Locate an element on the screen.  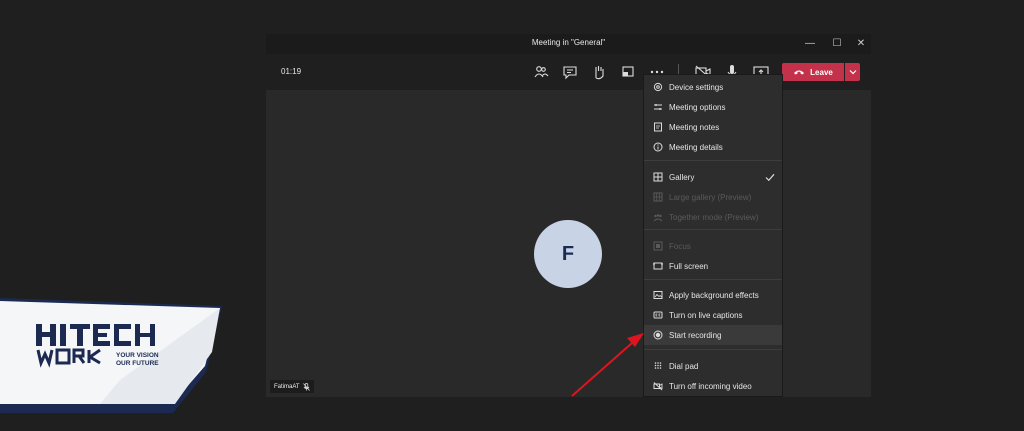
menu-item-label: Large gallery (Preview) is located at coordinates (710, 197).